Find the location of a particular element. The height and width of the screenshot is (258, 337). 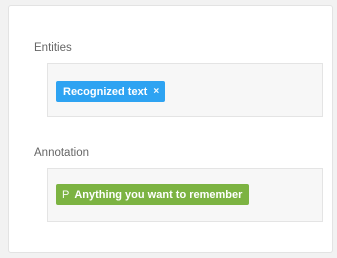

entity-tag: Recognized text × is located at coordinates (111, 91).